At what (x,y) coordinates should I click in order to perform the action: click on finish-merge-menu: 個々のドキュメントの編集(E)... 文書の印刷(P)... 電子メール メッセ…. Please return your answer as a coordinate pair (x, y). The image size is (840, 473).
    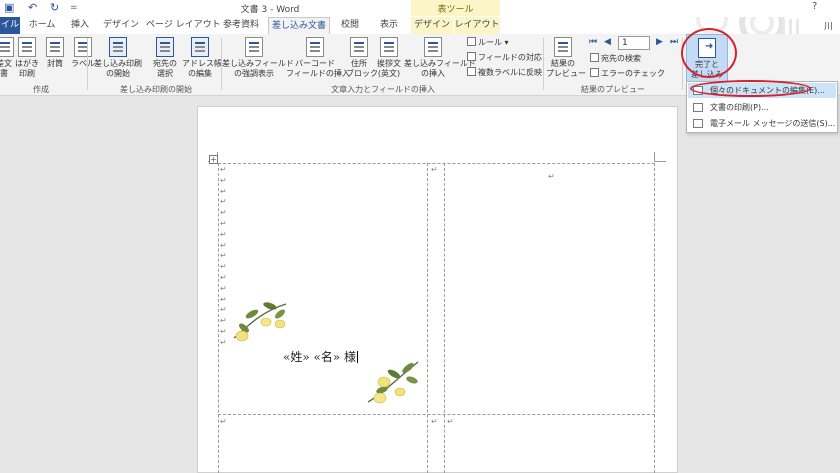
    Looking at the image, I should click on (762, 107).